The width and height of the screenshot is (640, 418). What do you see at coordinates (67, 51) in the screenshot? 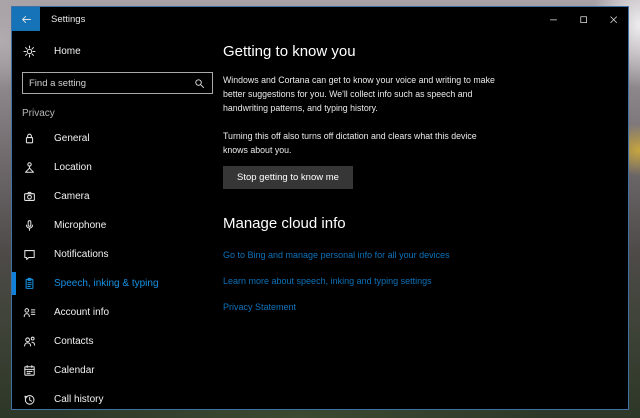
I see `sidebar-item-label: Home` at bounding box center [67, 51].